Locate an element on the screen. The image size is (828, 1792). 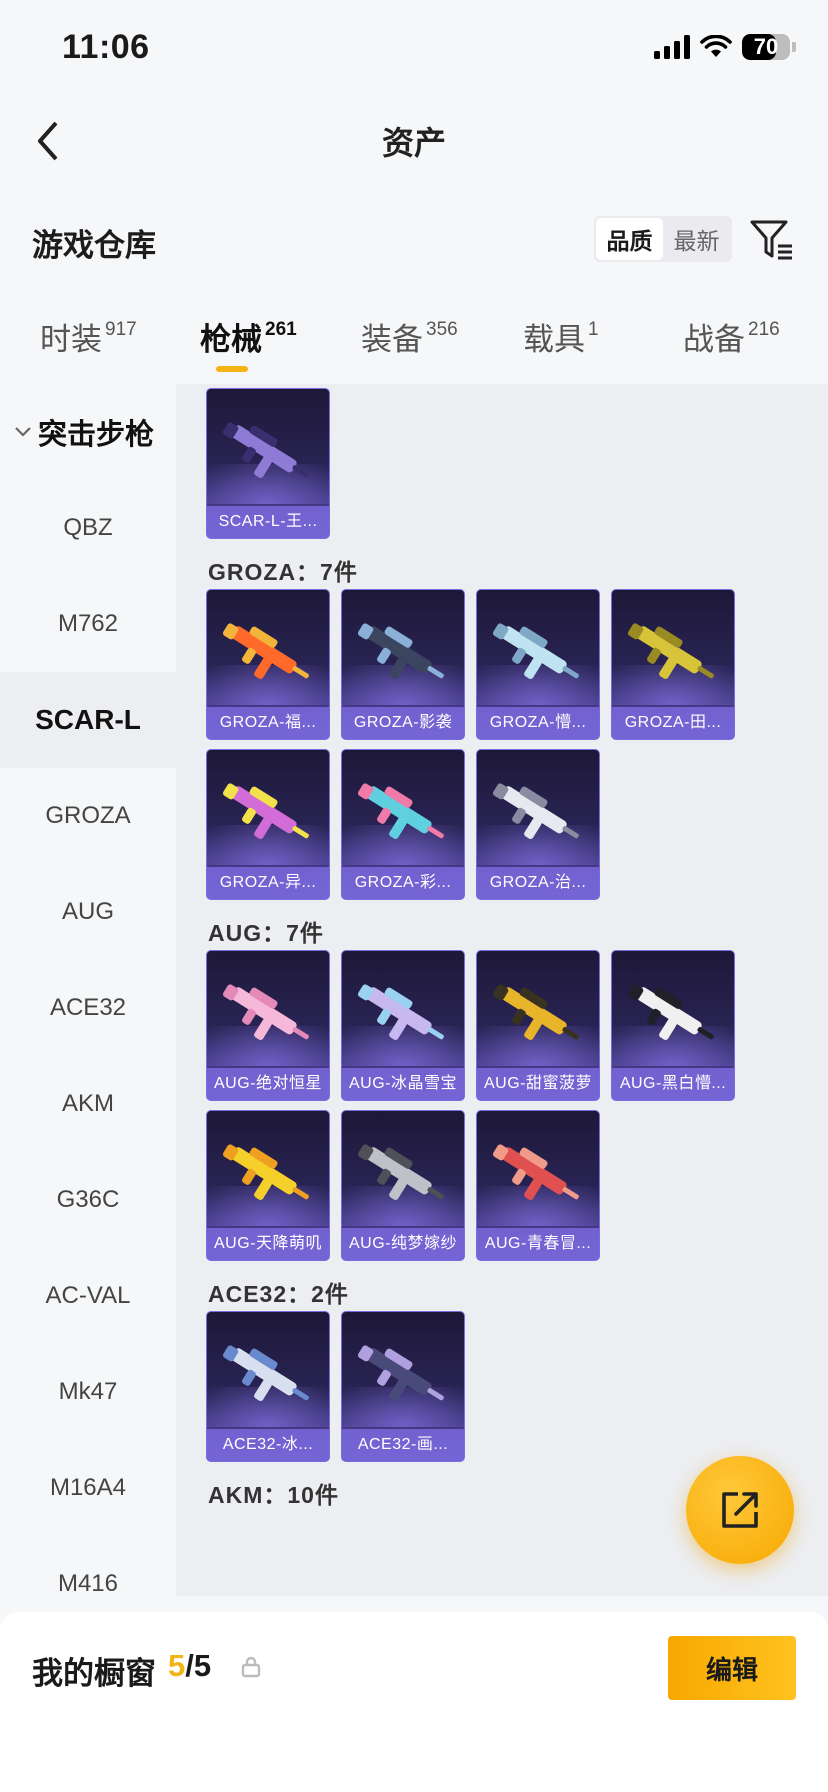
warehouse-header: 游戏仓库 品质 最新 is located at coordinates (414, 239).